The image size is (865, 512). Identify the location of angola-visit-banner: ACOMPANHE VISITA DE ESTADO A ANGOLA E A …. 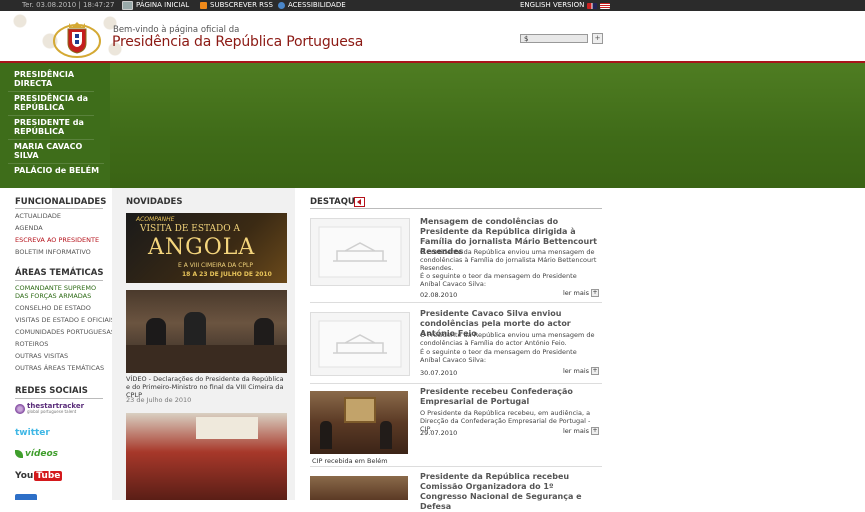
(206, 248).